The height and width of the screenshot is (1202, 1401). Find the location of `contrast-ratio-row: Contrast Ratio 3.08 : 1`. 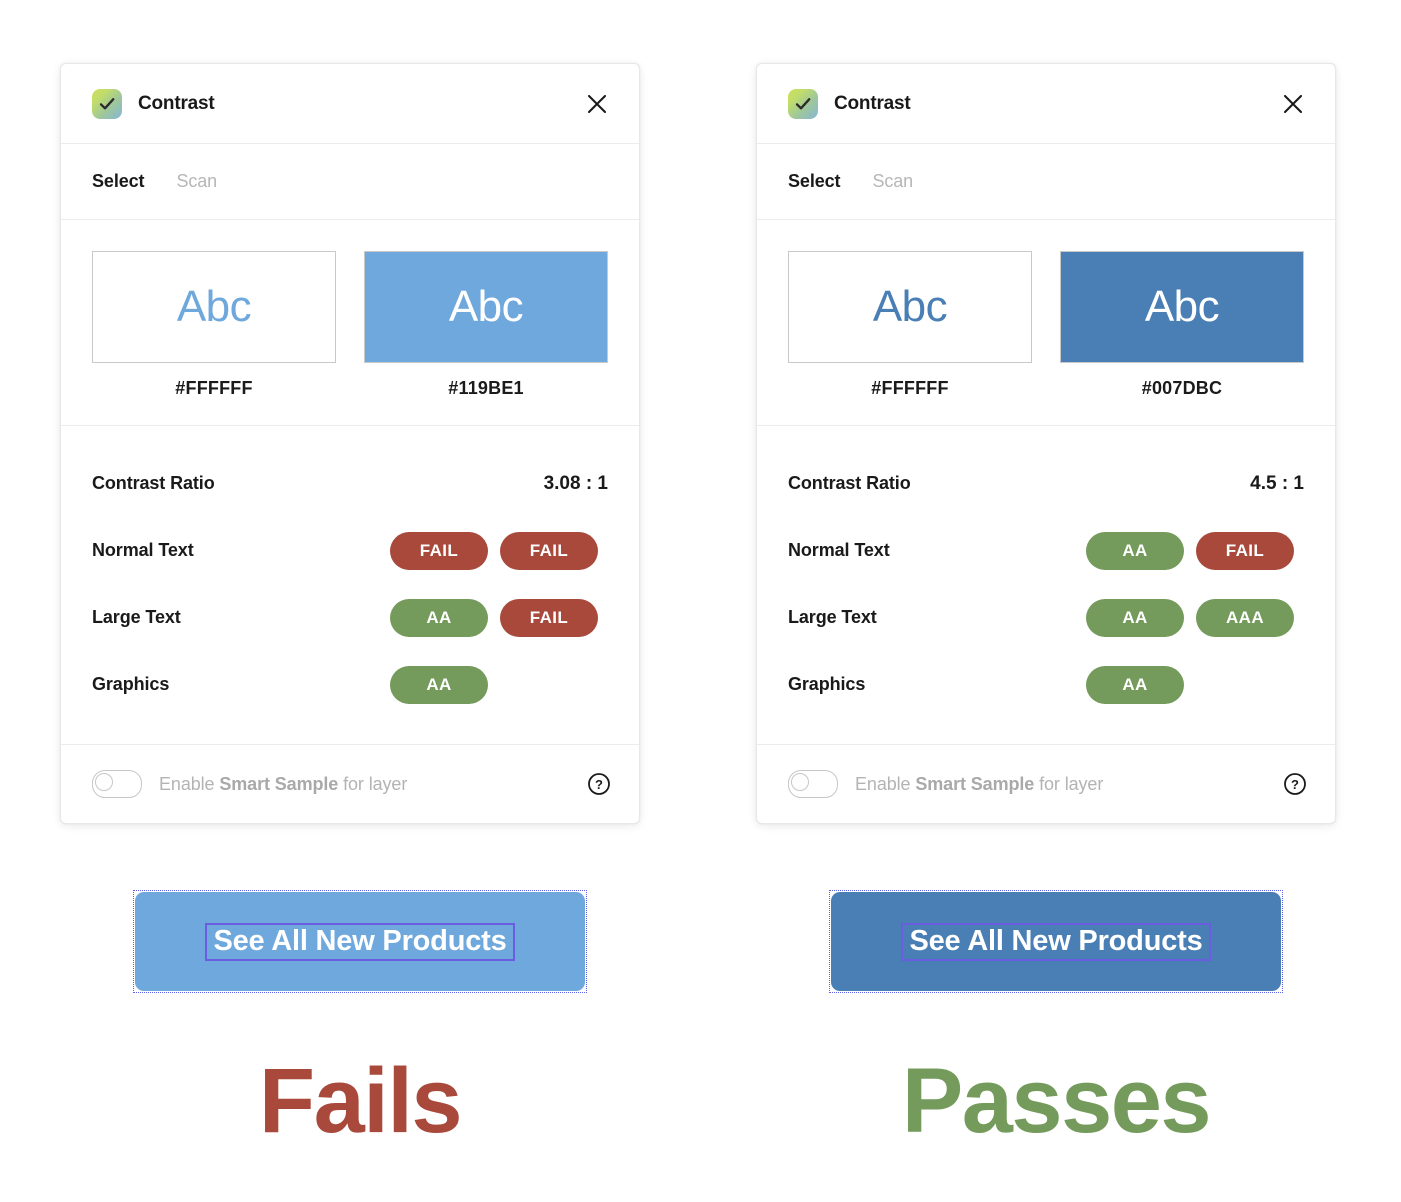

contrast-ratio-row: Contrast Ratio 3.08 : 1 is located at coordinates (350, 483).